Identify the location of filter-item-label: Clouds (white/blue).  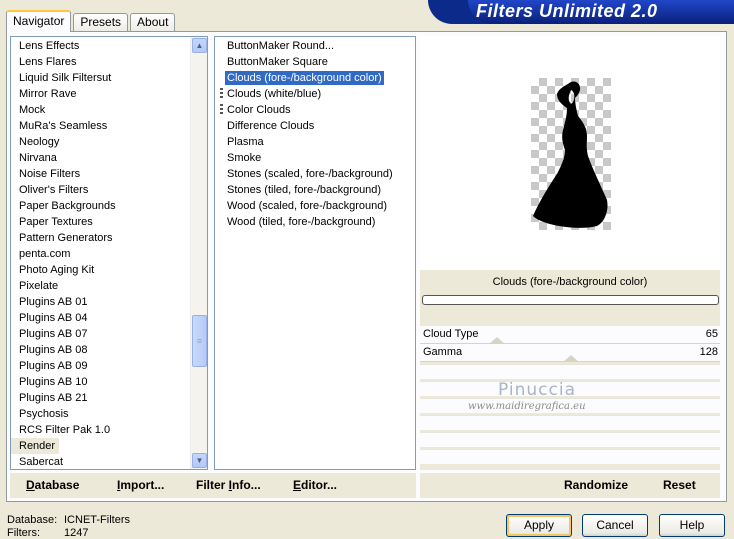
(274, 94).